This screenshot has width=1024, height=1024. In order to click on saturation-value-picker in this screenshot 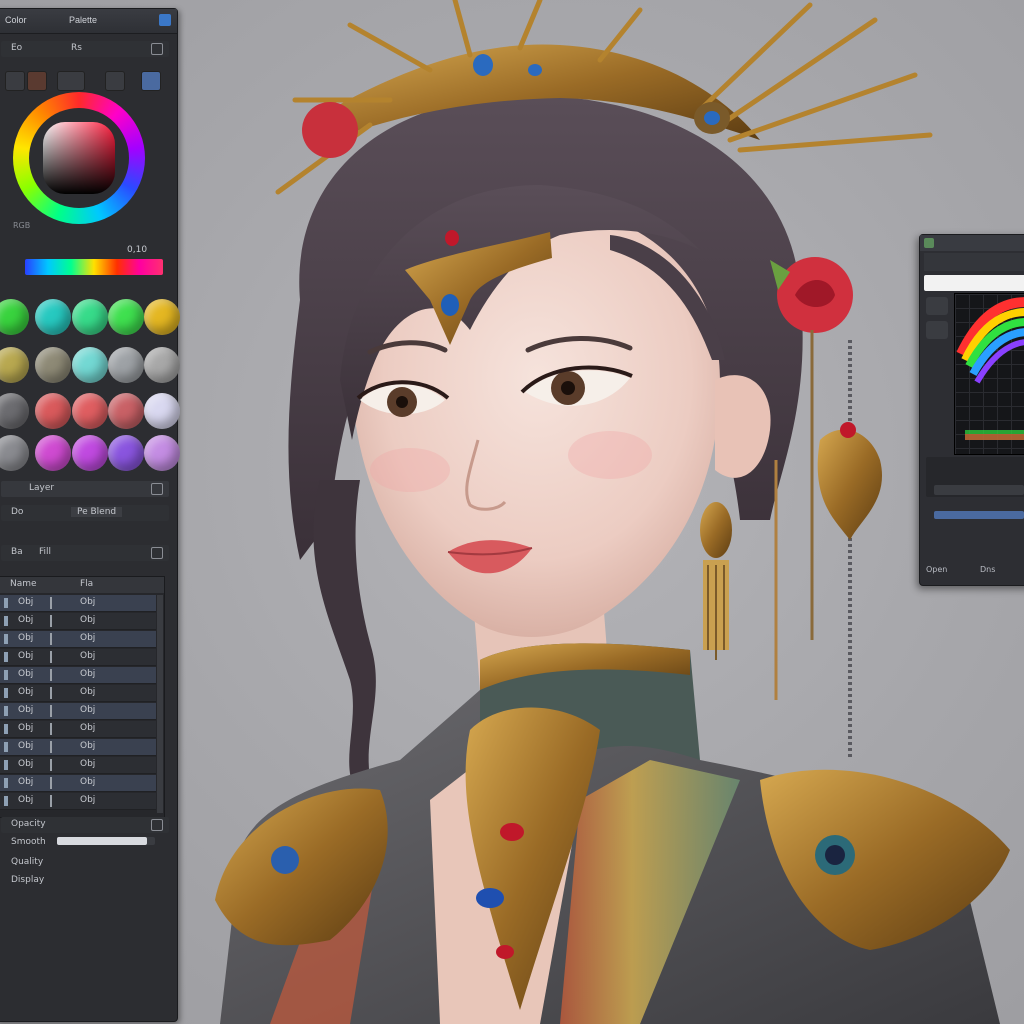, I will do `click(79, 158)`.